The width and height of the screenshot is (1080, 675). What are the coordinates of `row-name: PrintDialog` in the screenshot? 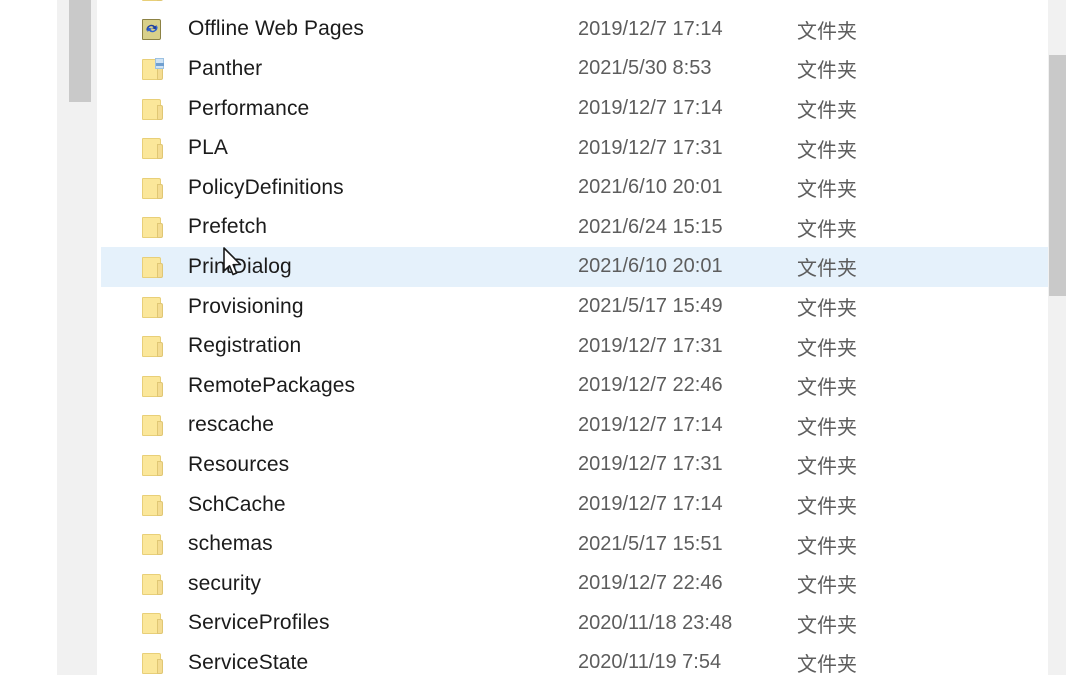 It's located at (240, 266).